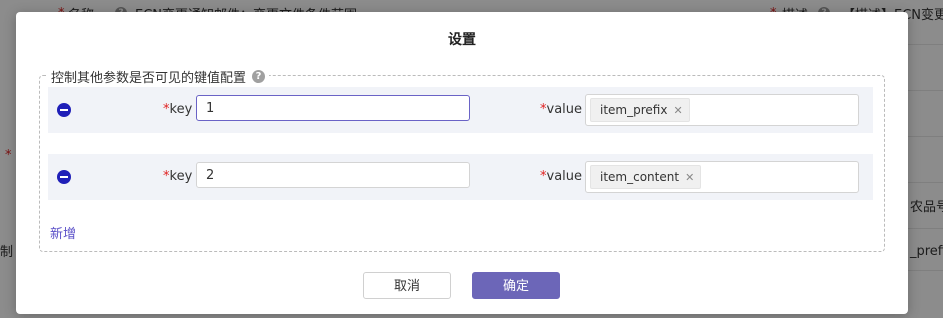  I want to click on question-icon: ?, so click(259, 76).